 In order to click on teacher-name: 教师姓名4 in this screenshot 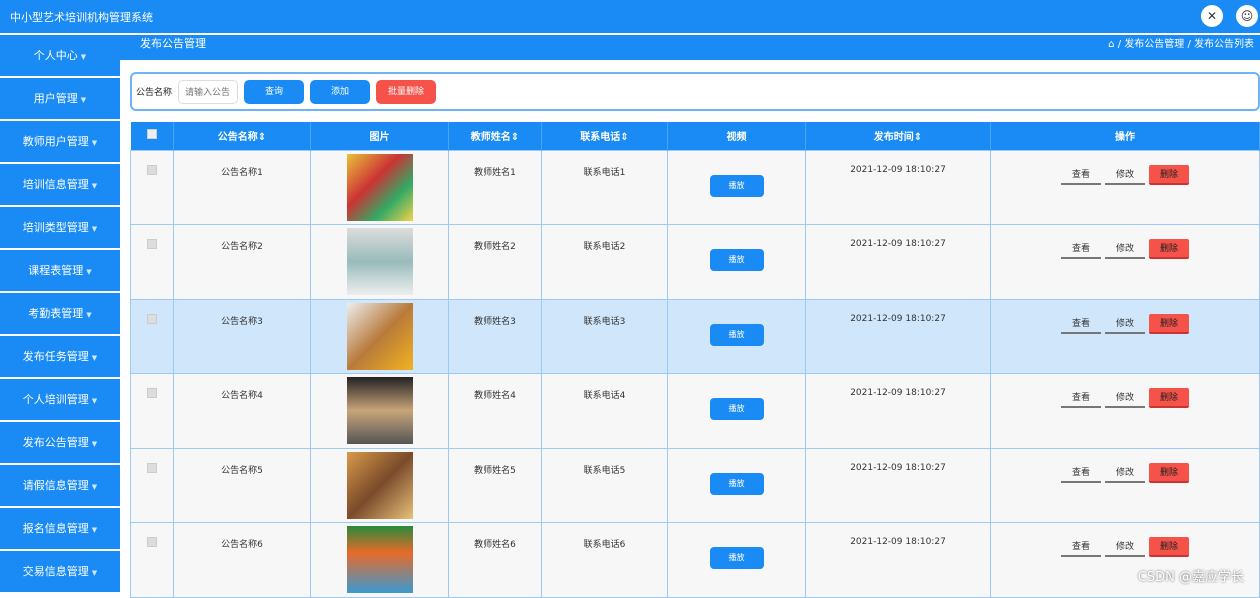, I will do `click(495, 411)`.